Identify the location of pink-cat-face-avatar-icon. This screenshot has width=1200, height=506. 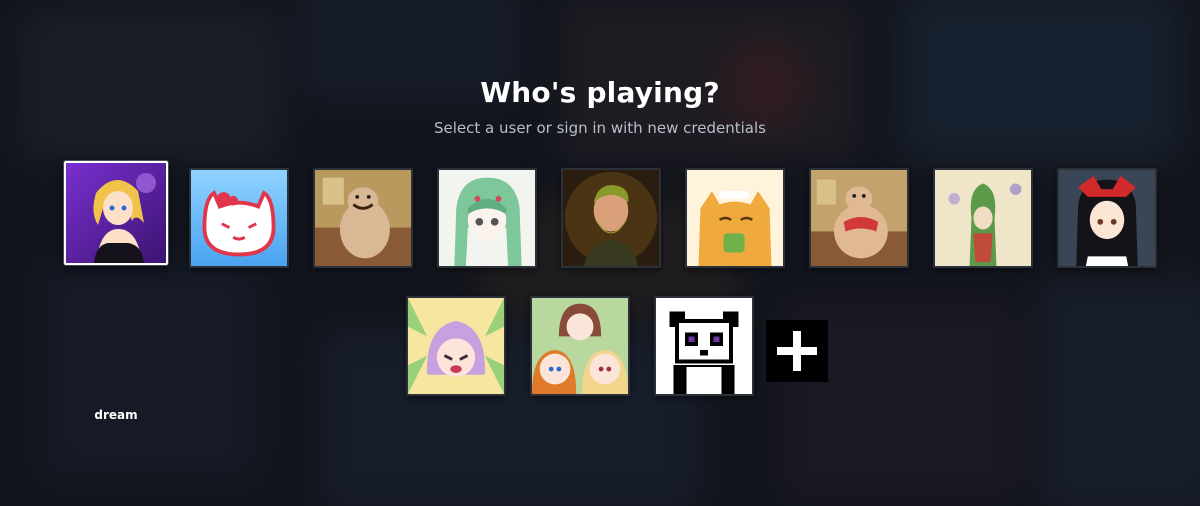
(239, 218).